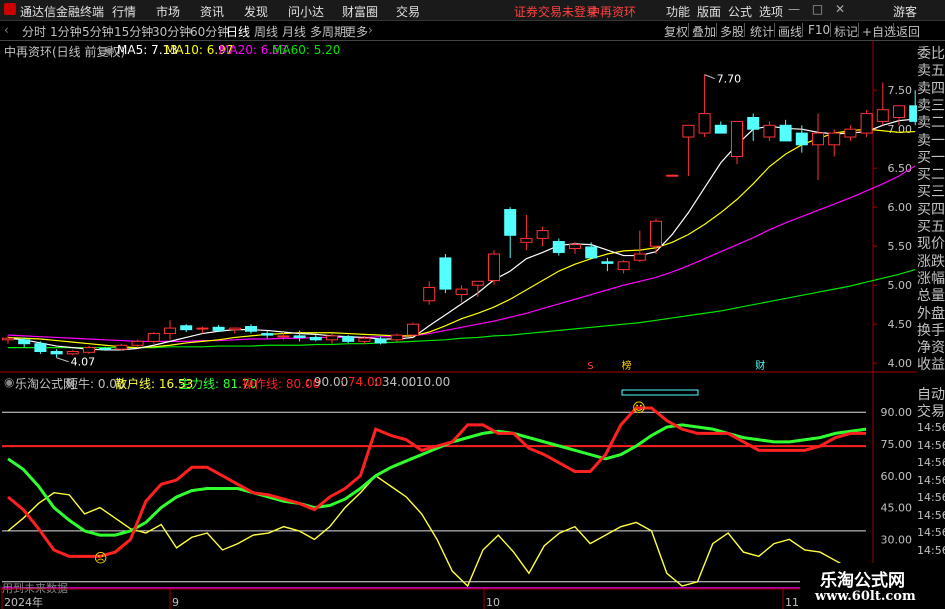 The width and height of the screenshot is (945, 609). I want to click on period-15min: 15分钟, so click(133, 31).